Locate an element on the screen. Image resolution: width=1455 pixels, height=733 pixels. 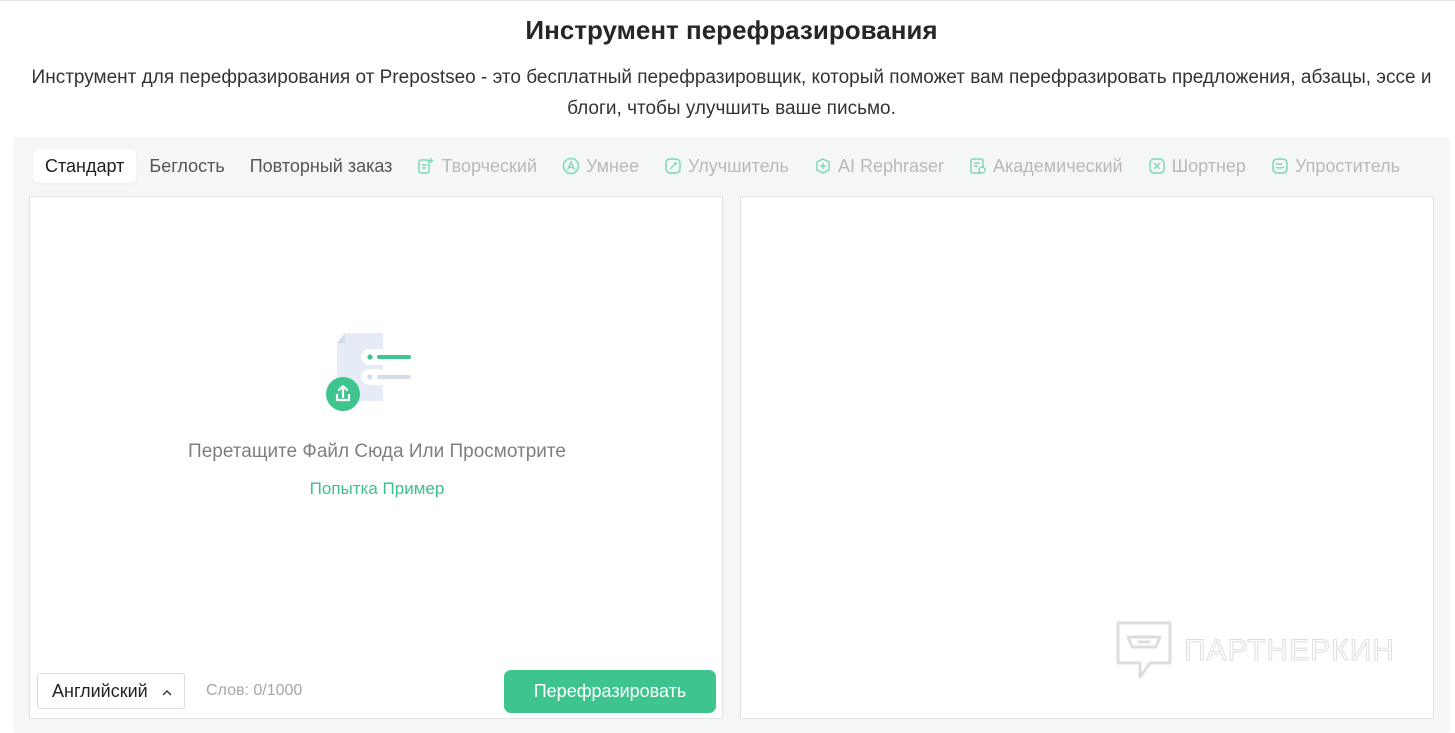
improver-icon is located at coordinates (673, 166).